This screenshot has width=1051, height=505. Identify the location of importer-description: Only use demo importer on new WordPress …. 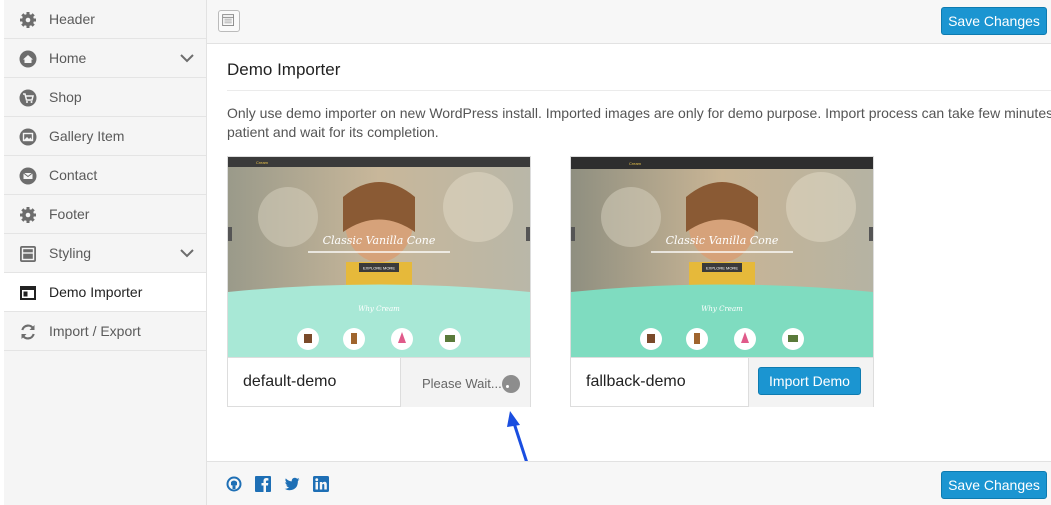
(639, 123).